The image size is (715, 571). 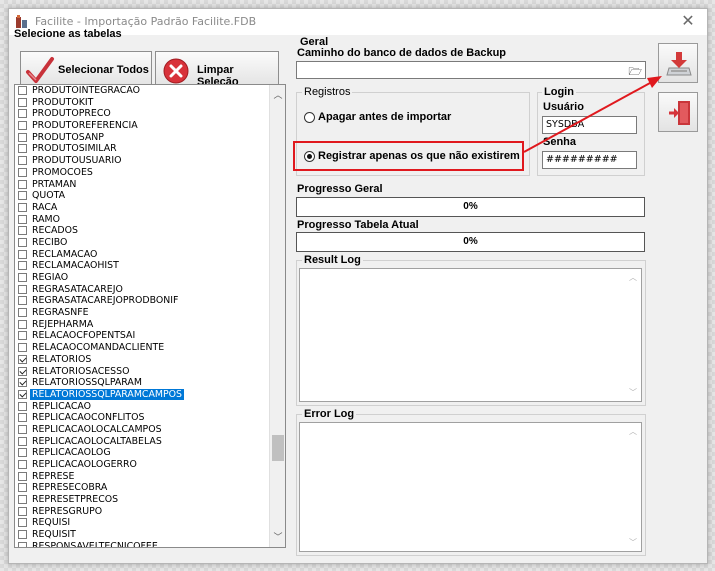 What do you see at coordinates (142, 465) in the screenshot?
I see `table-row: REPLICACAOLOGERRO` at bounding box center [142, 465].